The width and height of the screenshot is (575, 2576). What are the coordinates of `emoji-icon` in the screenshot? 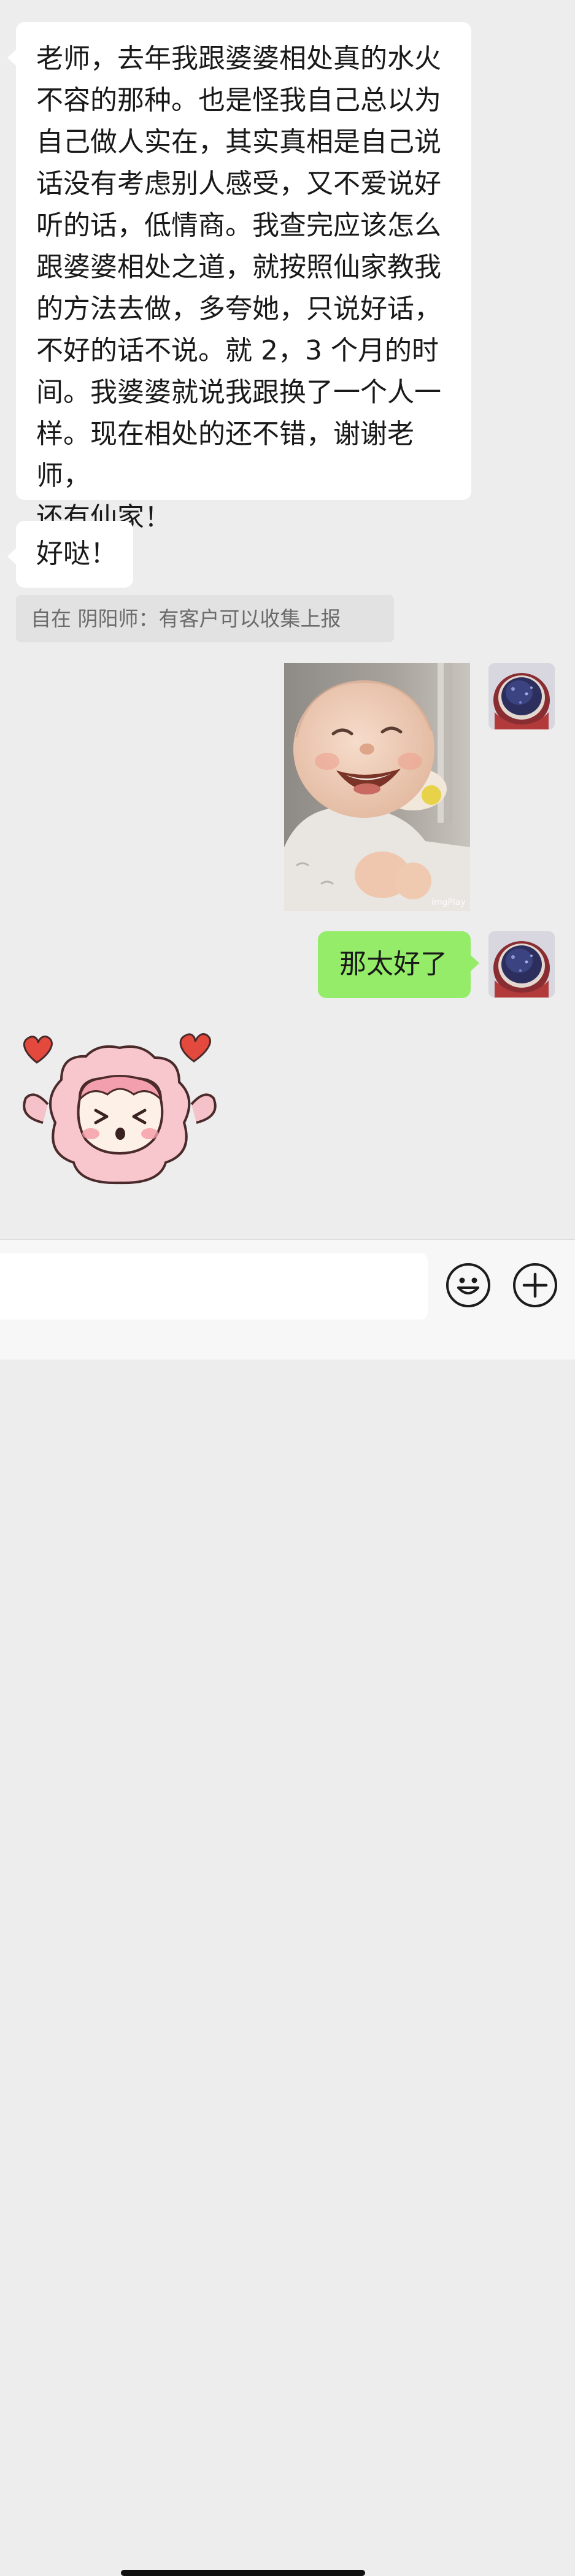 It's located at (468, 1286).